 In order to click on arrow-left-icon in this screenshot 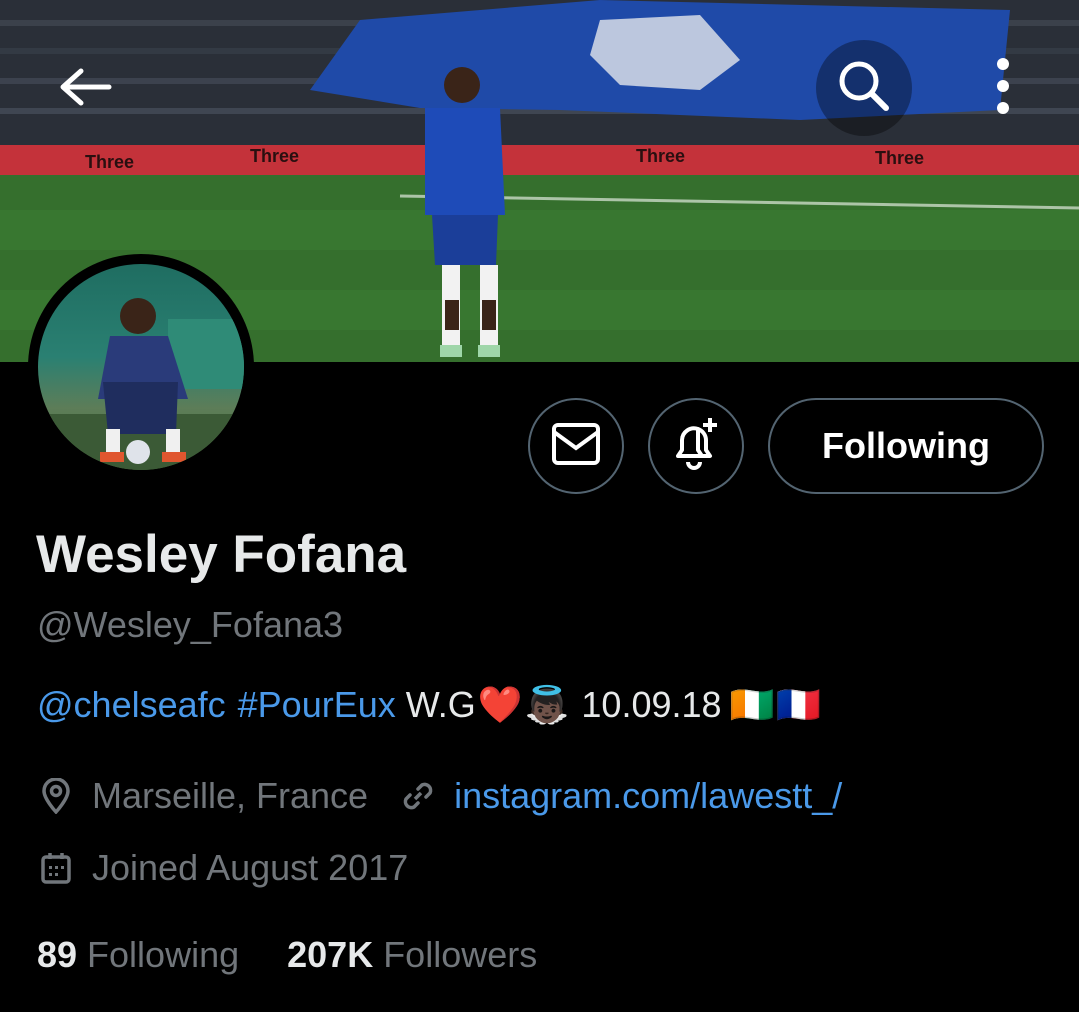, I will do `click(85, 89)`.